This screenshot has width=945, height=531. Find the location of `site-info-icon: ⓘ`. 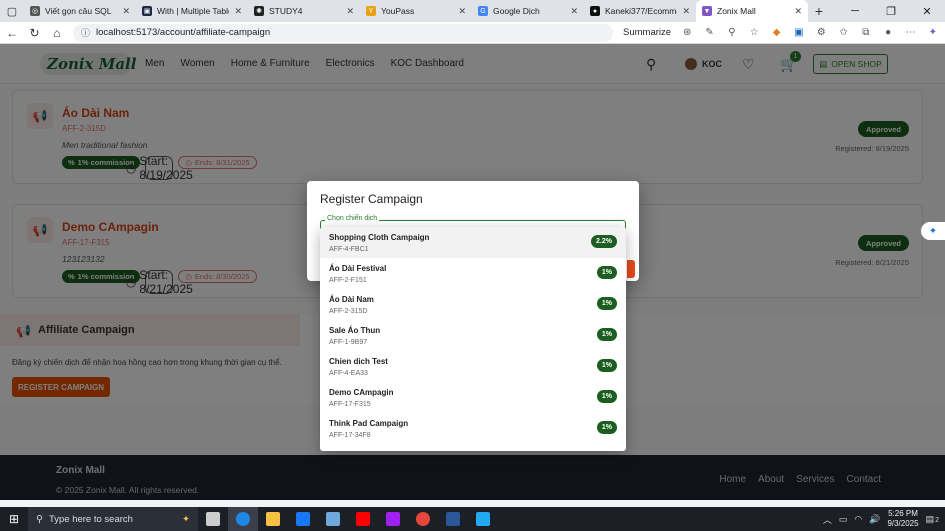

site-info-icon: ⓘ is located at coordinates (85, 32).